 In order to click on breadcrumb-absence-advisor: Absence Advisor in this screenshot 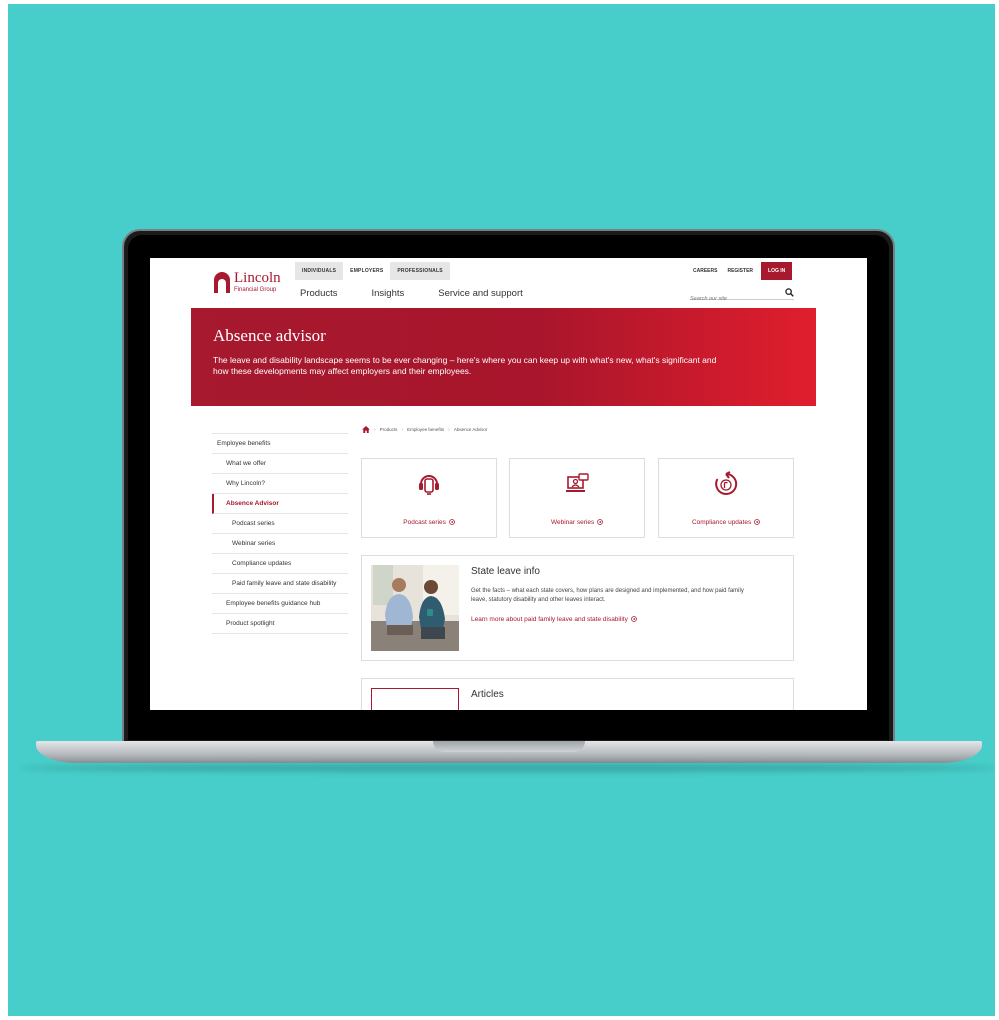, I will do `click(470, 429)`.